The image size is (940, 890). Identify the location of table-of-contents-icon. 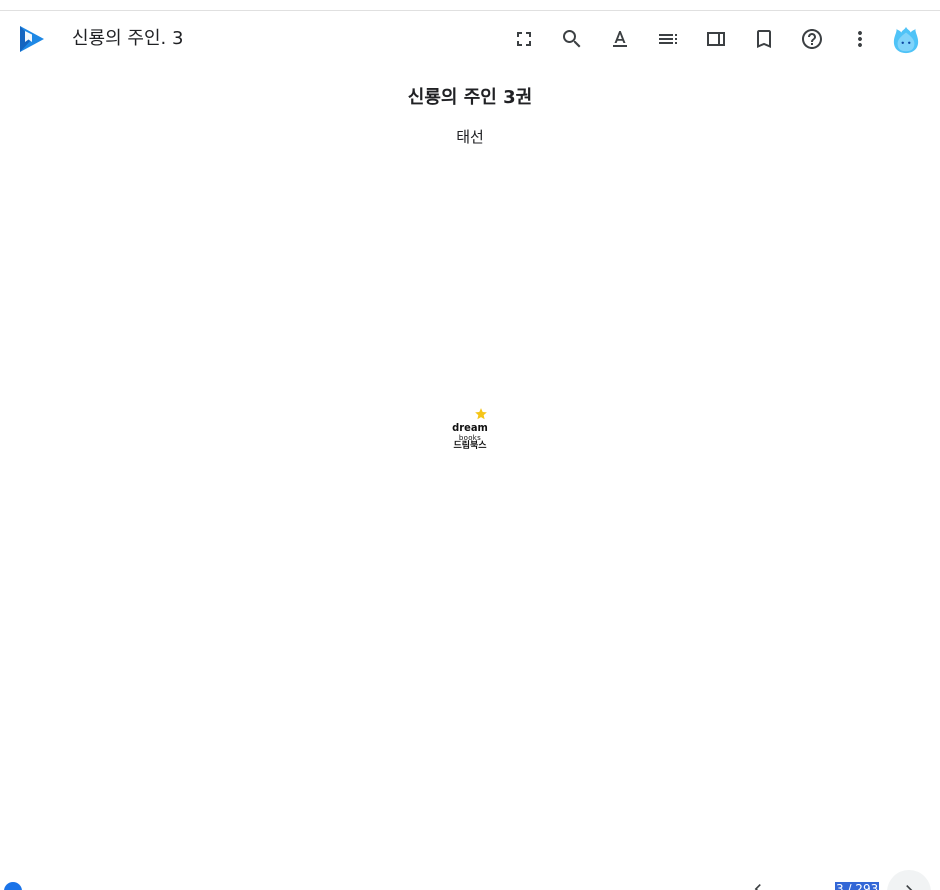
(668, 39).